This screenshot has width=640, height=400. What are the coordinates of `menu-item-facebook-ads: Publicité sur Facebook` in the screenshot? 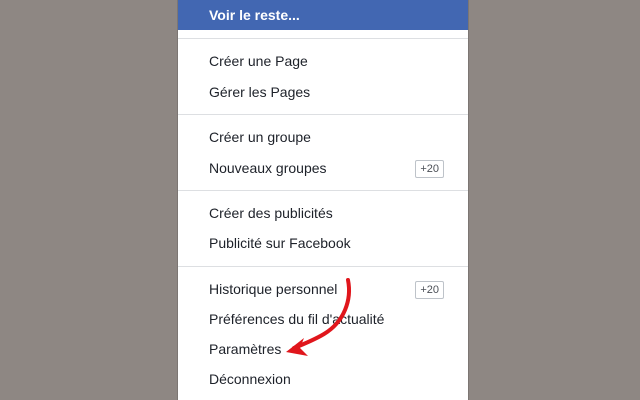 It's located at (323, 243).